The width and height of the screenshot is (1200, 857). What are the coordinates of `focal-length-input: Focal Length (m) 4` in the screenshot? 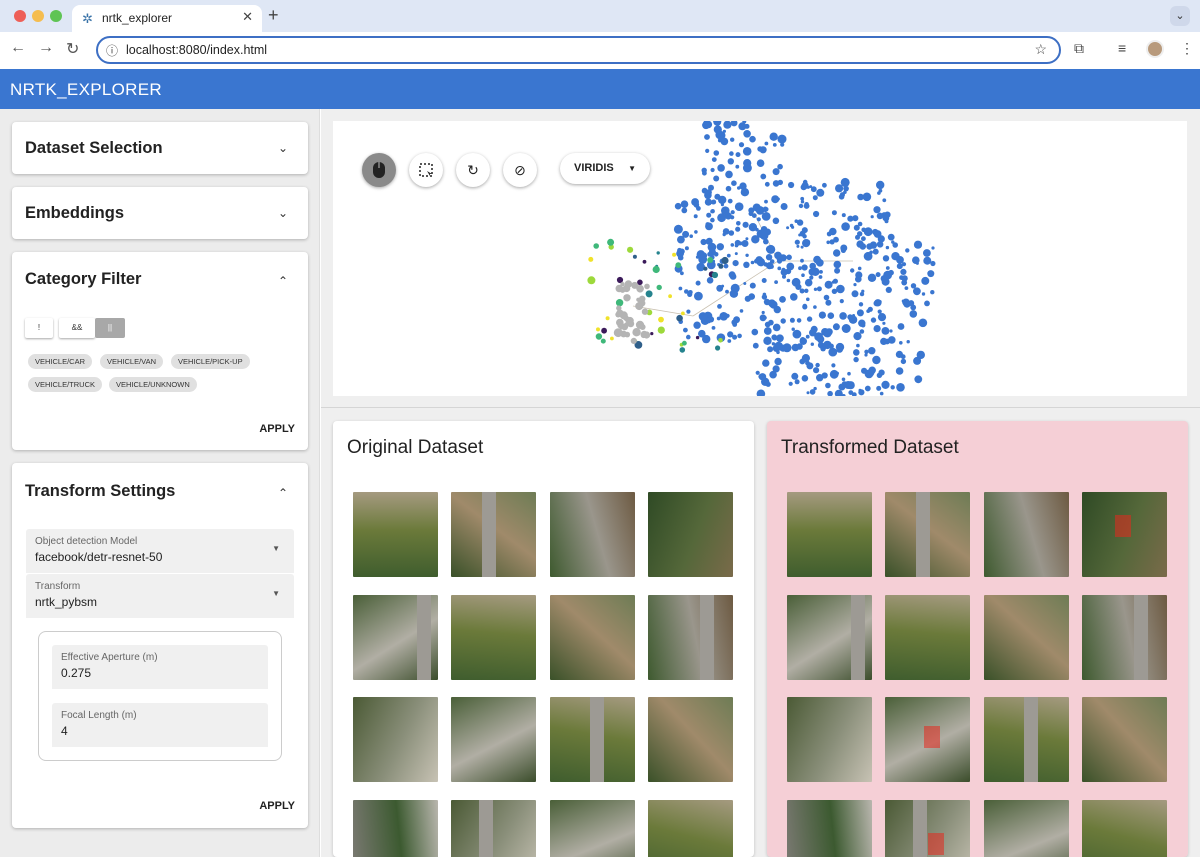 It's located at (160, 725).